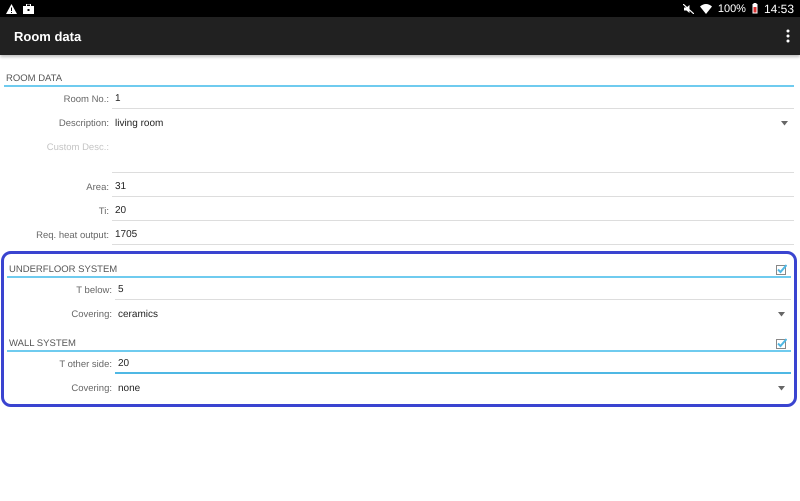 This screenshot has width=800, height=501. Describe the element at coordinates (78, 148) in the screenshot. I see `field-label: Custom Desc.:` at that location.